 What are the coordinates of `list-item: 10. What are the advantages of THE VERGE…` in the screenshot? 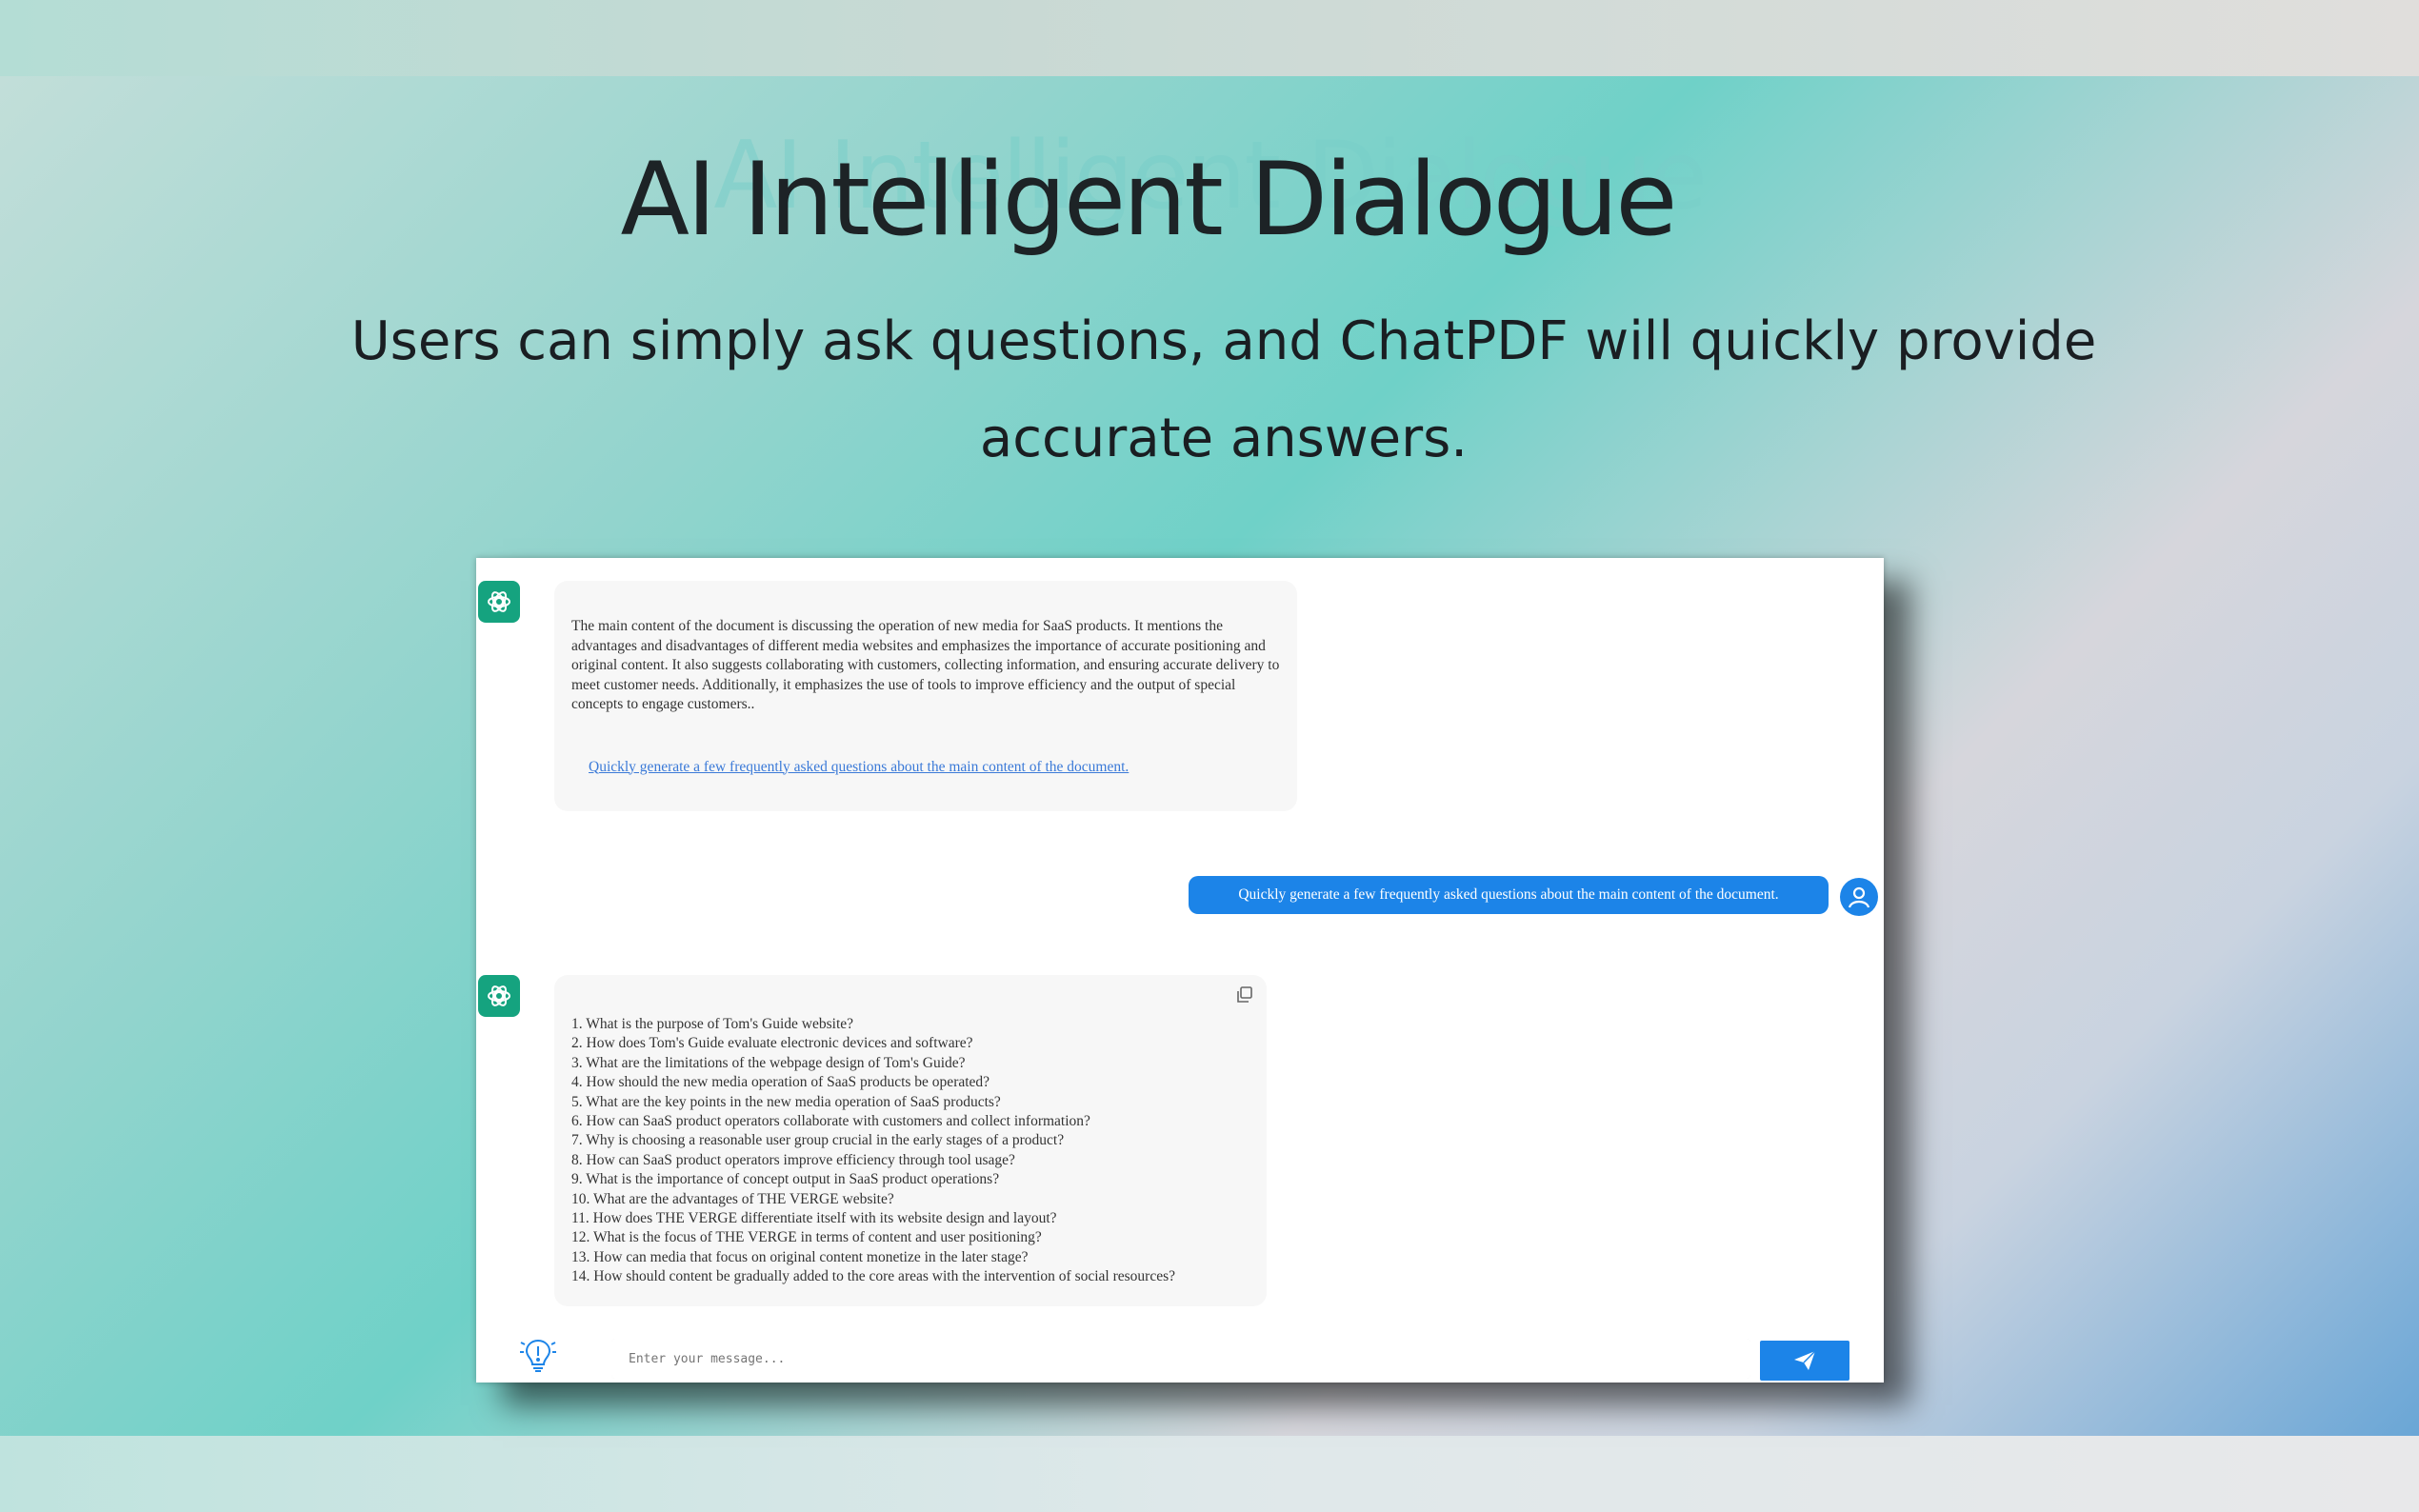 It's located at (732, 1198).